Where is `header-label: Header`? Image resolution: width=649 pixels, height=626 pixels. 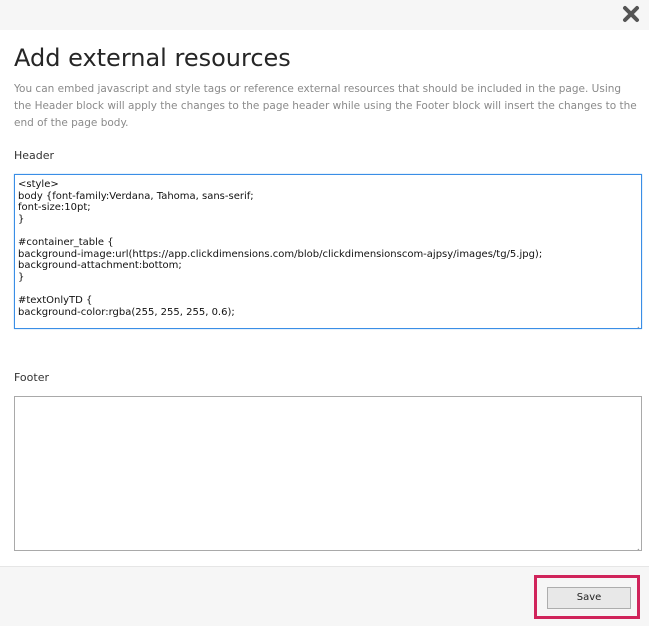 header-label: Header is located at coordinates (34, 155).